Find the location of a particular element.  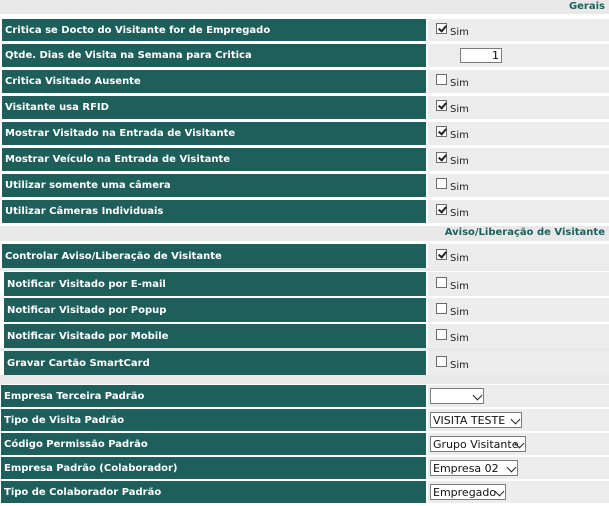

checkbox-mostrar-veiculo is located at coordinates (441, 157).